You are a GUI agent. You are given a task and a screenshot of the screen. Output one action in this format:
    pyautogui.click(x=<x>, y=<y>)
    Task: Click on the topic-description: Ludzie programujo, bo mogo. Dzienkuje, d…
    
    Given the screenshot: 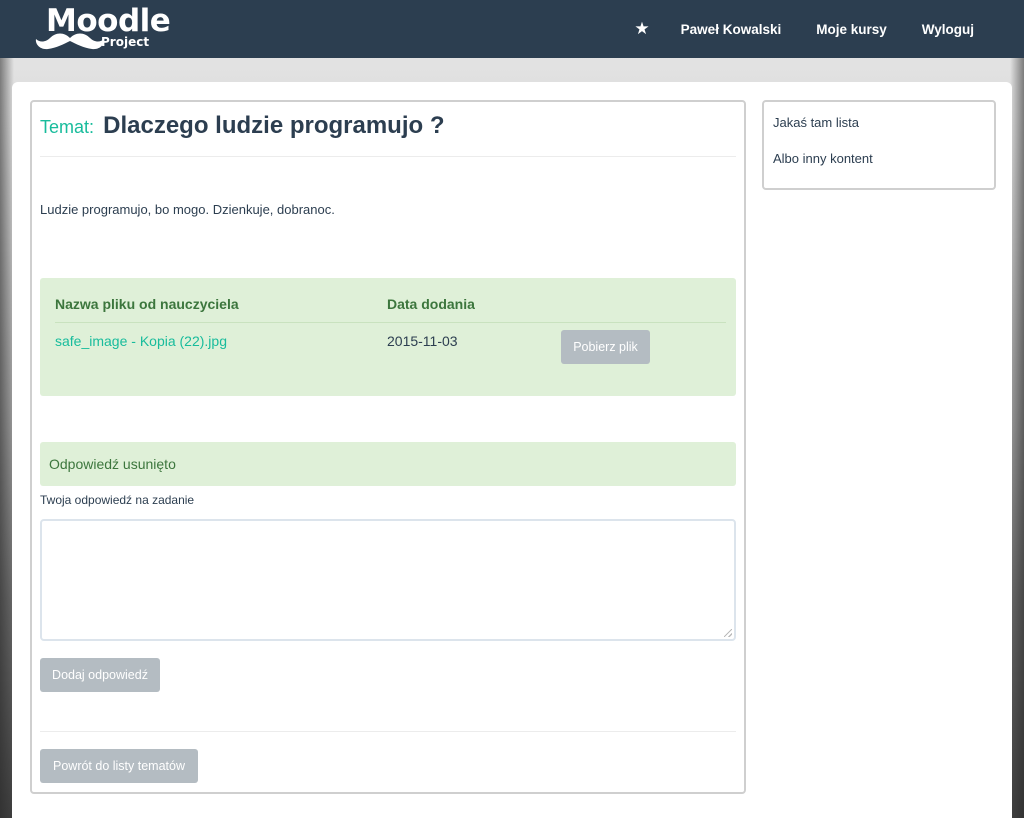 What is the action you would take?
    pyautogui.click(x=187, y=209)
    